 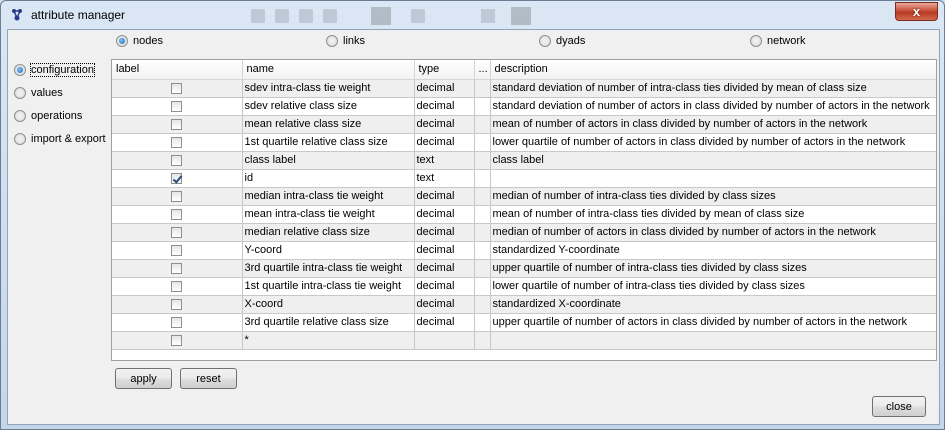 What do you see at coordinates (20, 69) in the screenshot?
I see `radio-configuration-indicator` at bounding box center [20, 69].